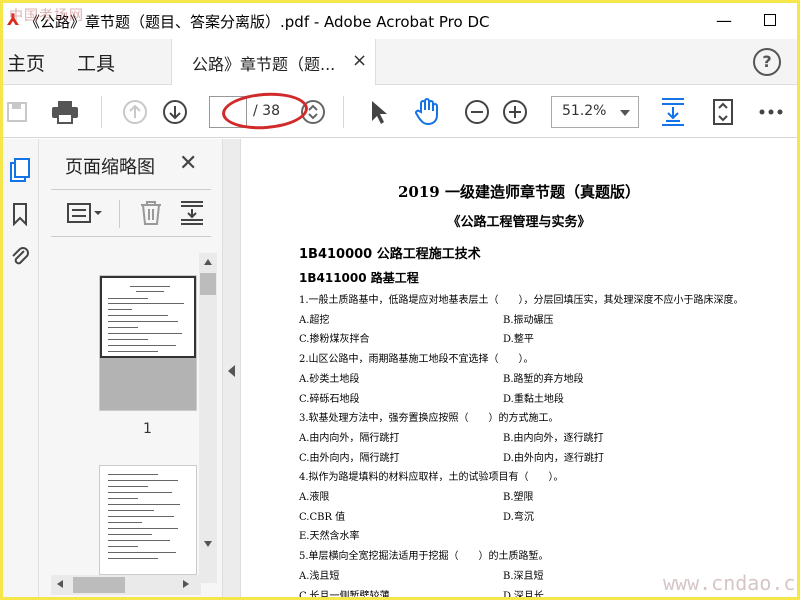 The width and height of the screenshot is (800, 600). I want to click on document-title: 2019 一级建造师章节题（真题版）, so click(519, 192).